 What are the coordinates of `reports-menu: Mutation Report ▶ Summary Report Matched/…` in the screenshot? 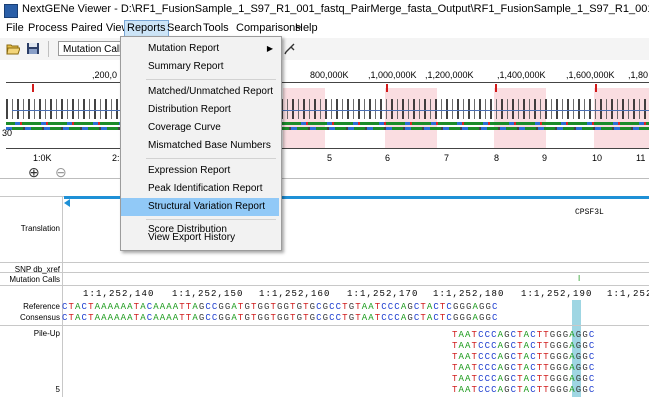 It's located at (201, 143).